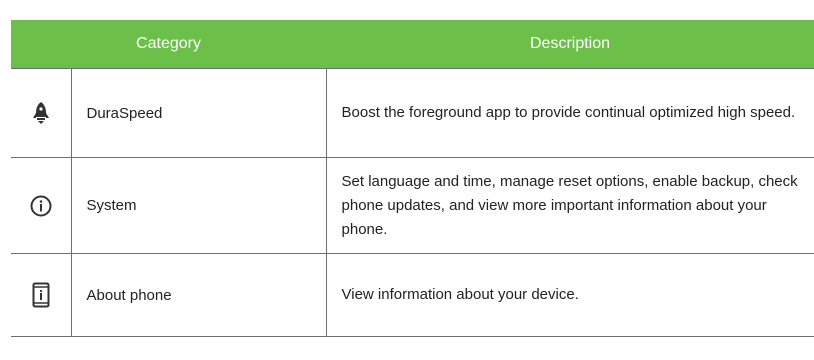 The width and height of the screenshot is (814, 360). Describe the element at coordinates (169, 44) in the screenshot. I see `category-header: Category` at that location.